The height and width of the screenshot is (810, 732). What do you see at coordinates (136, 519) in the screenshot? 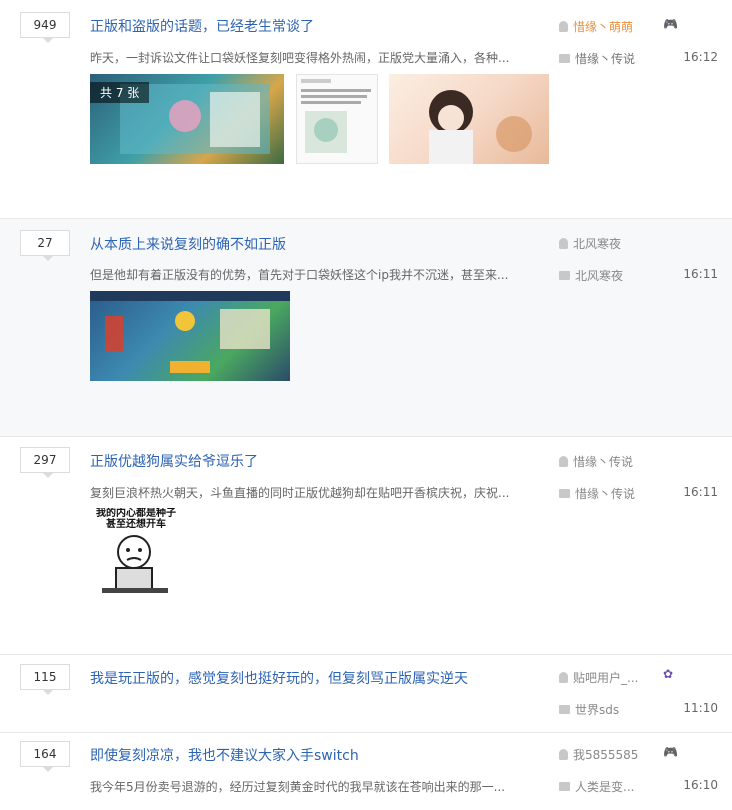
I see `meme-caption: 我的内心都是种子 甚至还想开车` at bounding box center [136, 519].